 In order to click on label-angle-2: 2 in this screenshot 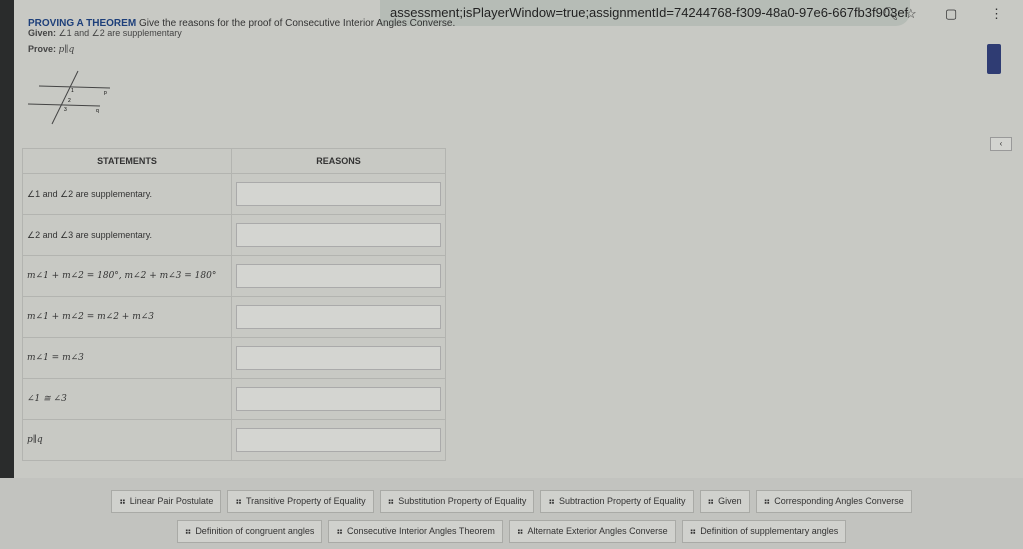, I will do `click(69, 101)`.